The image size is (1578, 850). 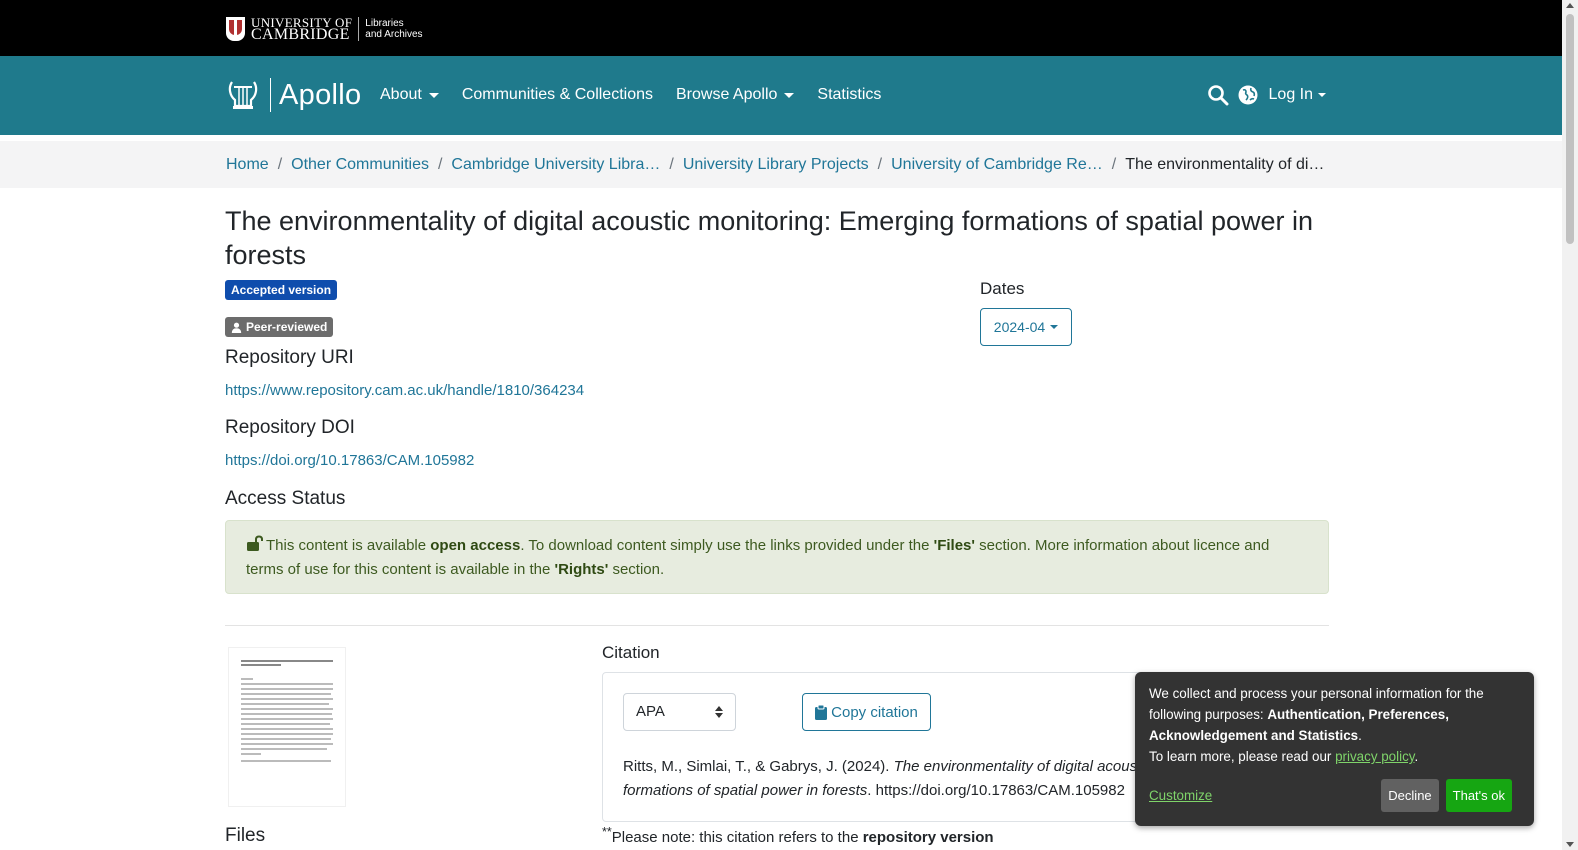 I want to click on accept-button: That's ok, so click(x=1478, y=795).